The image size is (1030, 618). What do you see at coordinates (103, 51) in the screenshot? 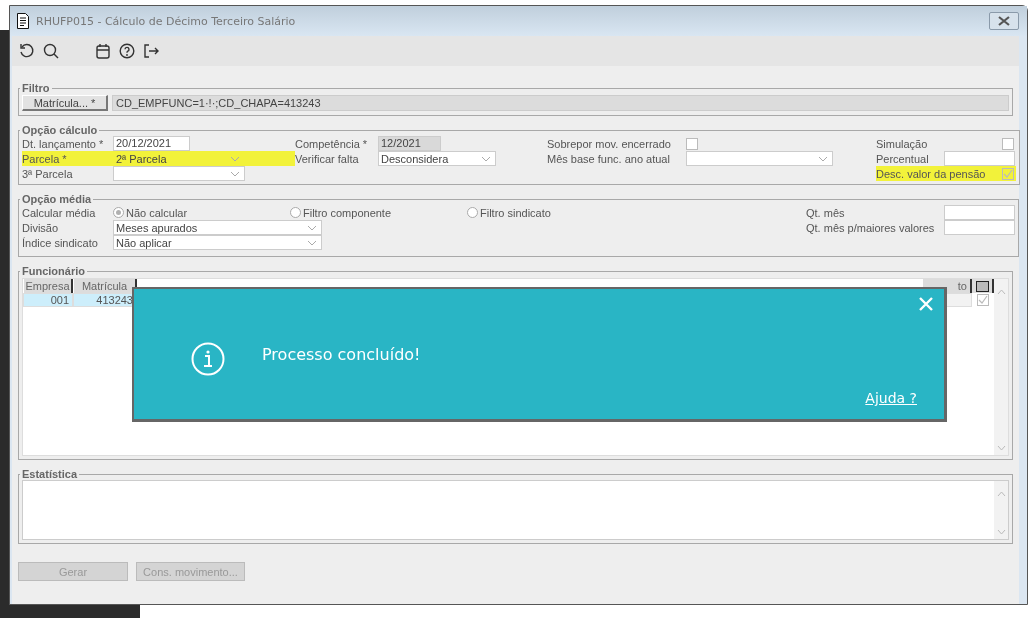
I see `calendar-icon` at bounding box center [103, 51].